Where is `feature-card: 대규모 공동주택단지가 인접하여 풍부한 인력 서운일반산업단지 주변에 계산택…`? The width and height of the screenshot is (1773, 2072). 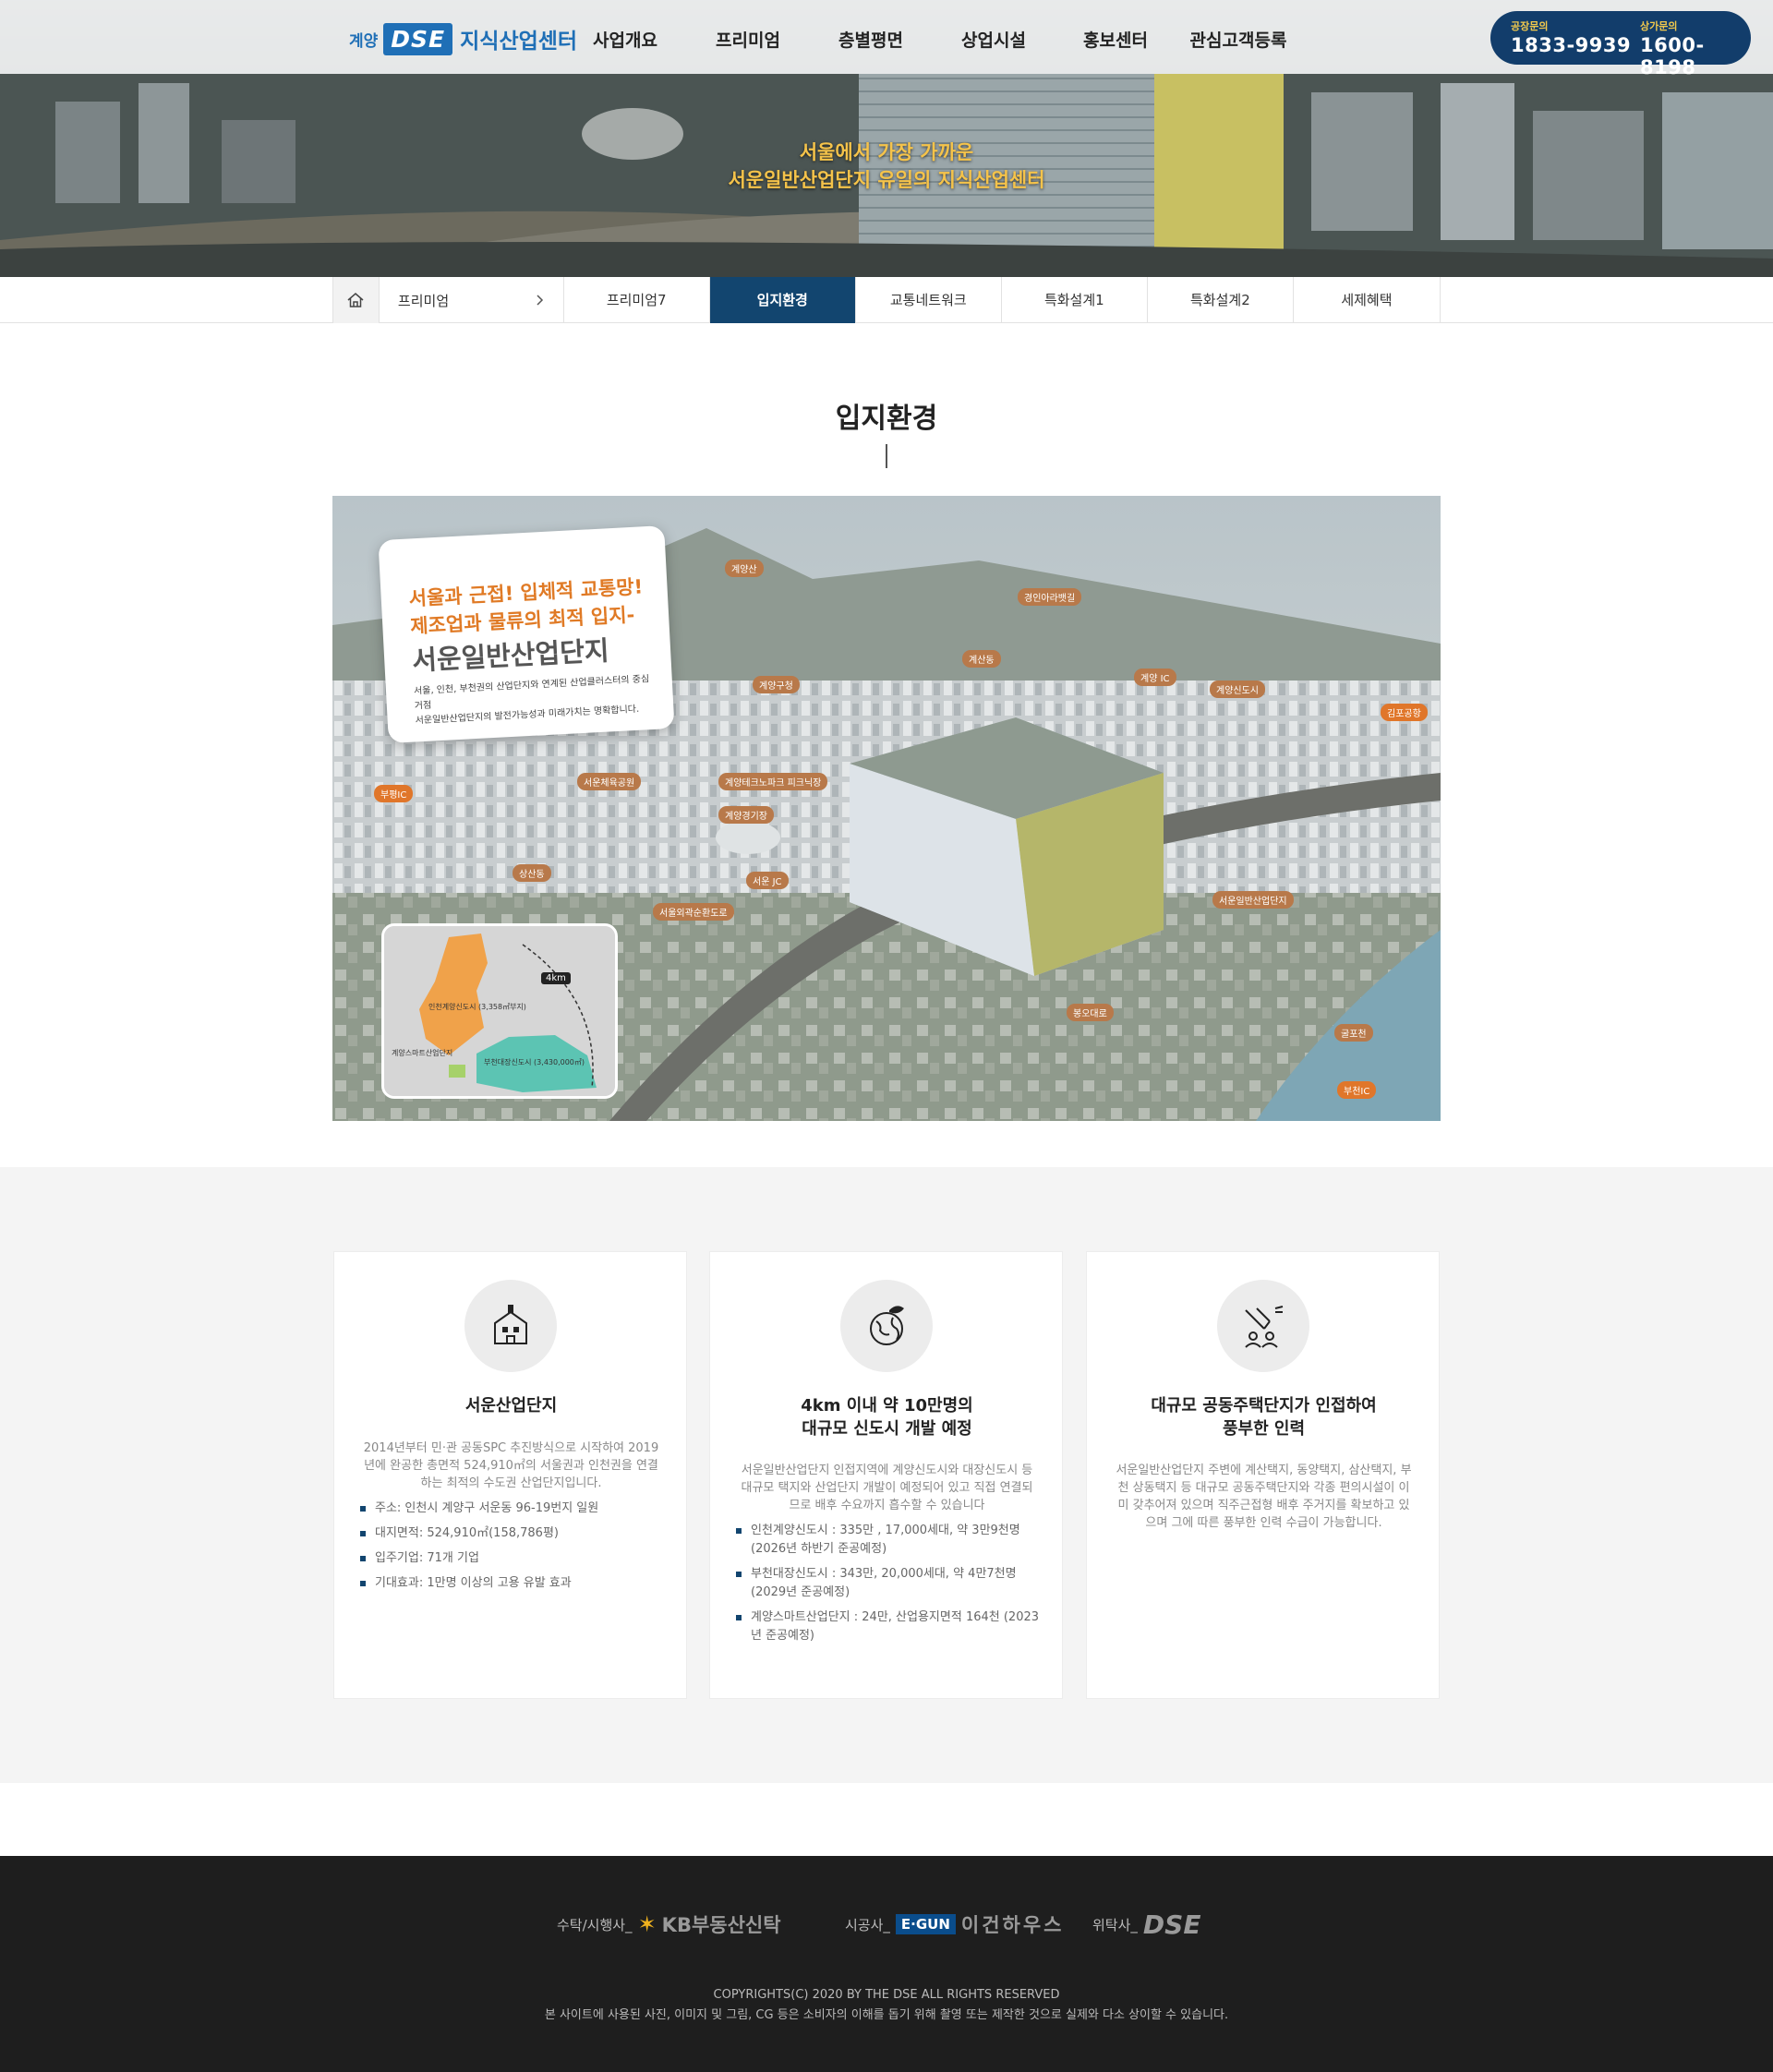
feature-card: 대규모 공동주택단지가 인접하여 풍부한 인력 서운일반산업단지 주변에 계산택… is located at coordinates (1263, 1475).